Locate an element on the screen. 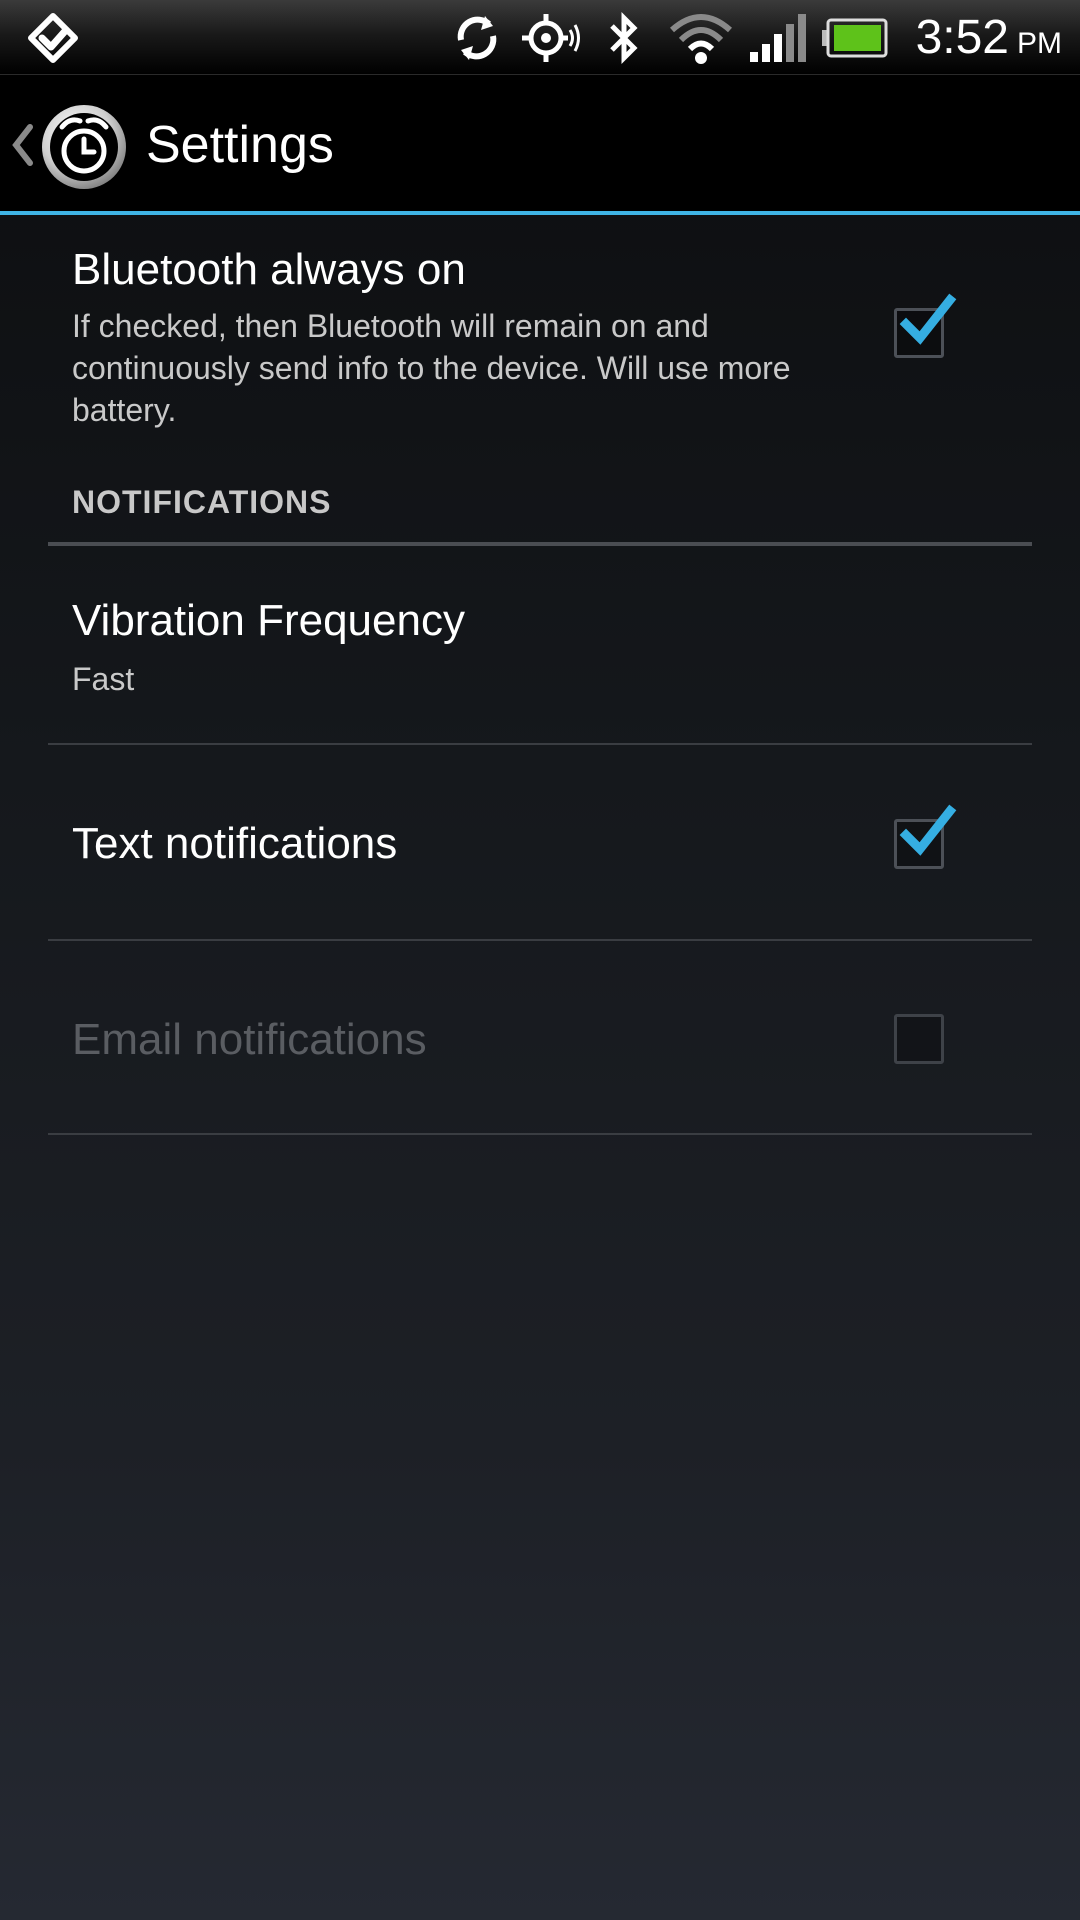 The width and height of the screenshot is (1080, 1920). pref-text-notifications: Text notifications is located at coordinates (540, 842).